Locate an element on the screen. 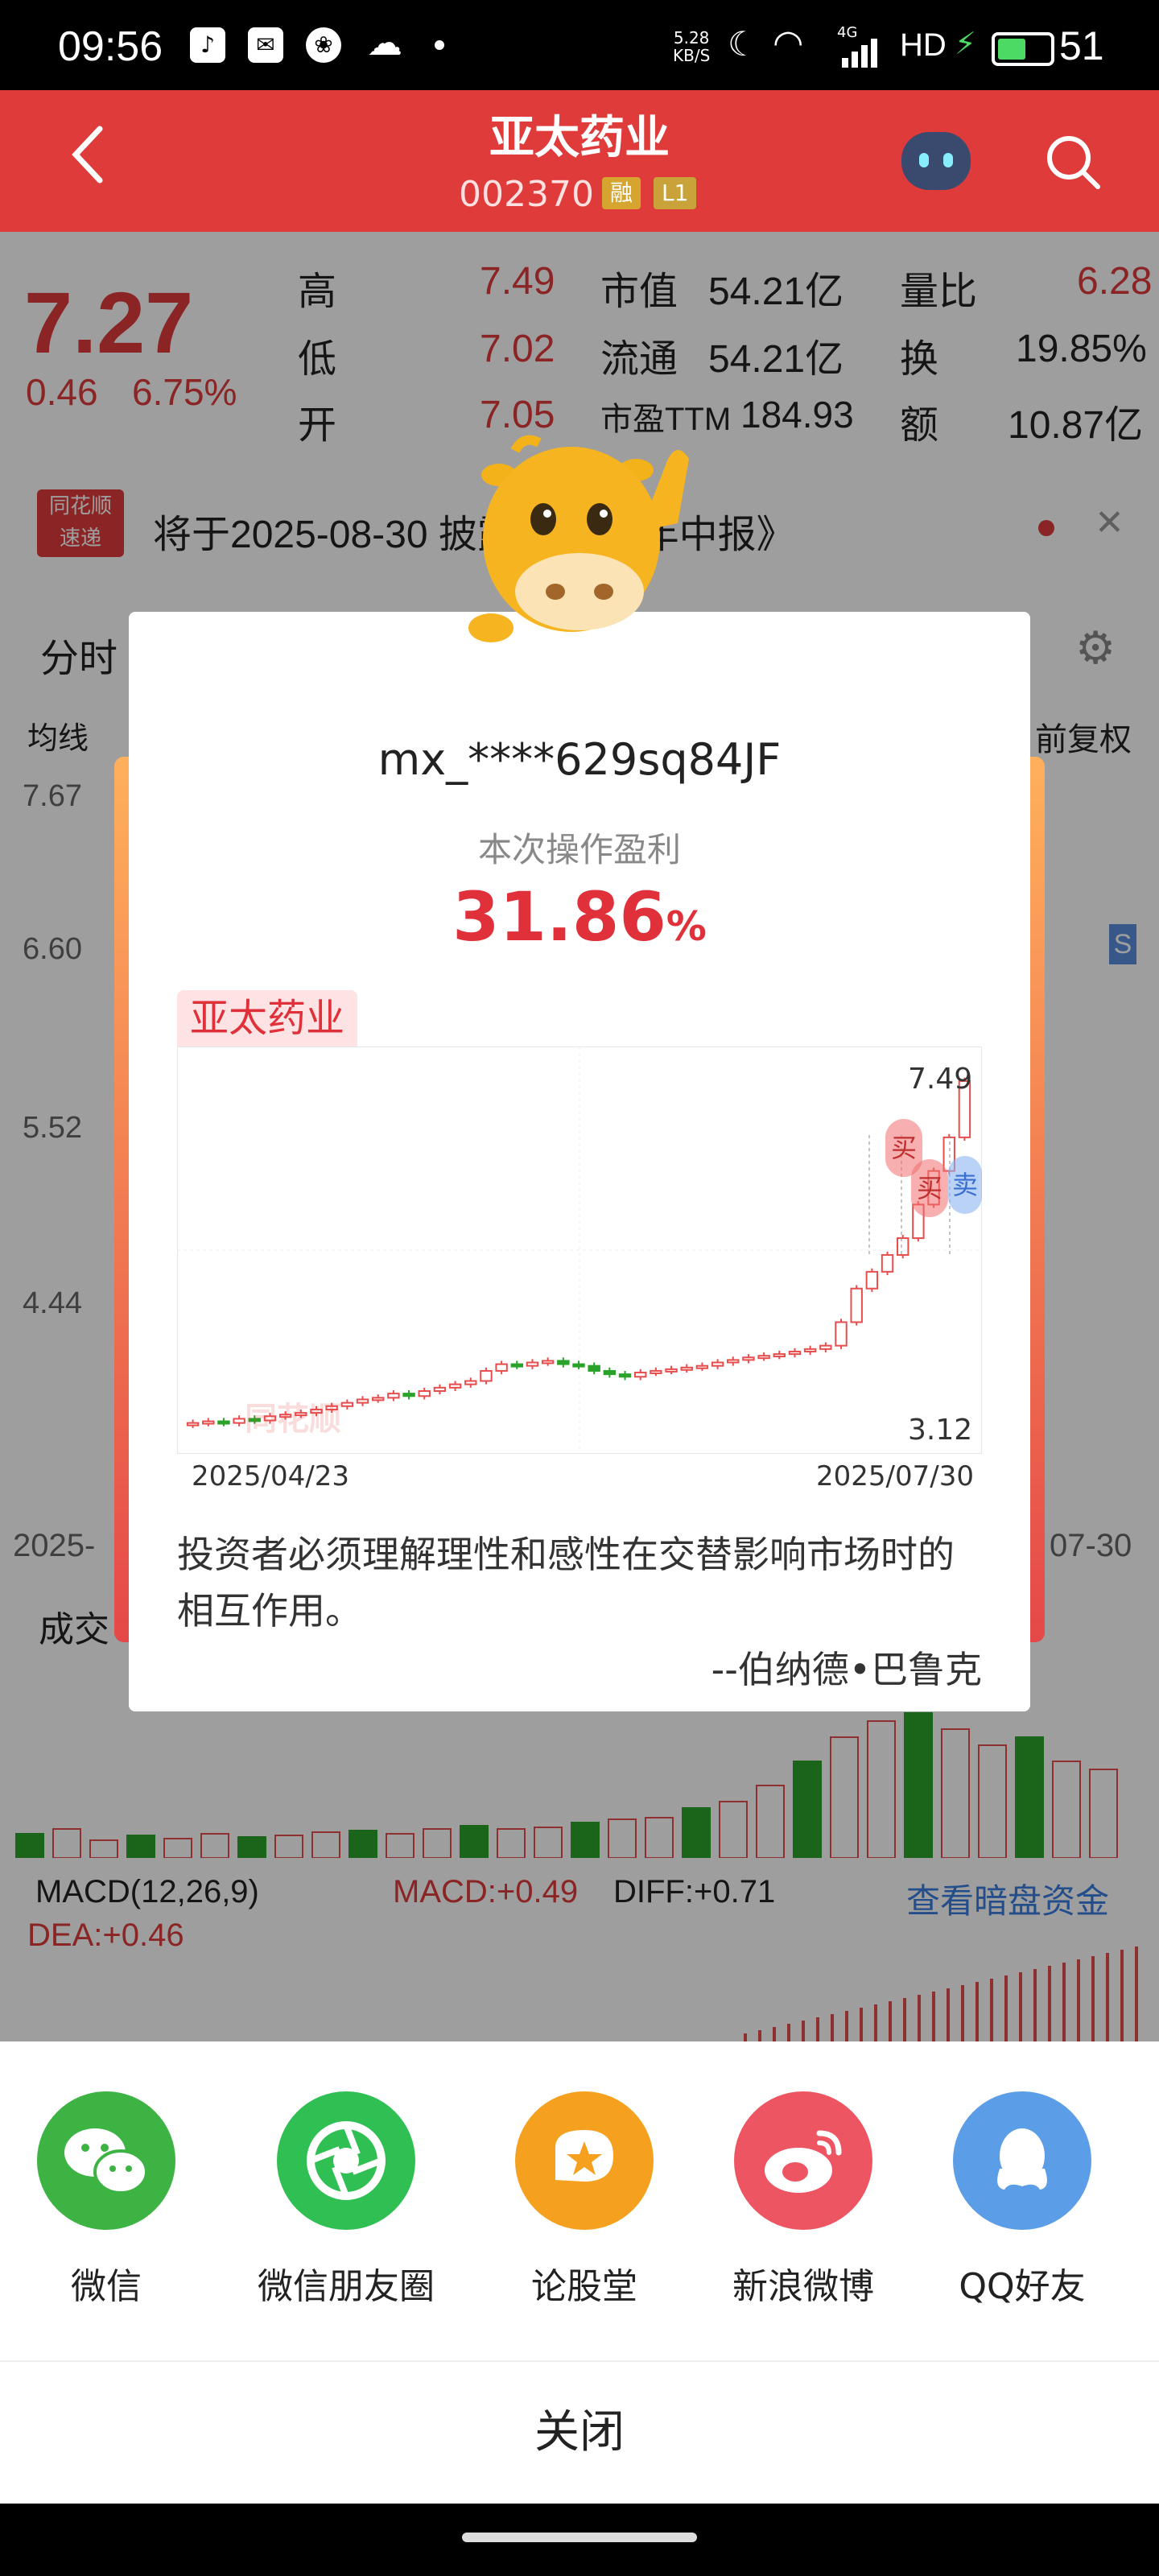  net-speed: 5.28 KB/S is located at coordinates (692, 46).